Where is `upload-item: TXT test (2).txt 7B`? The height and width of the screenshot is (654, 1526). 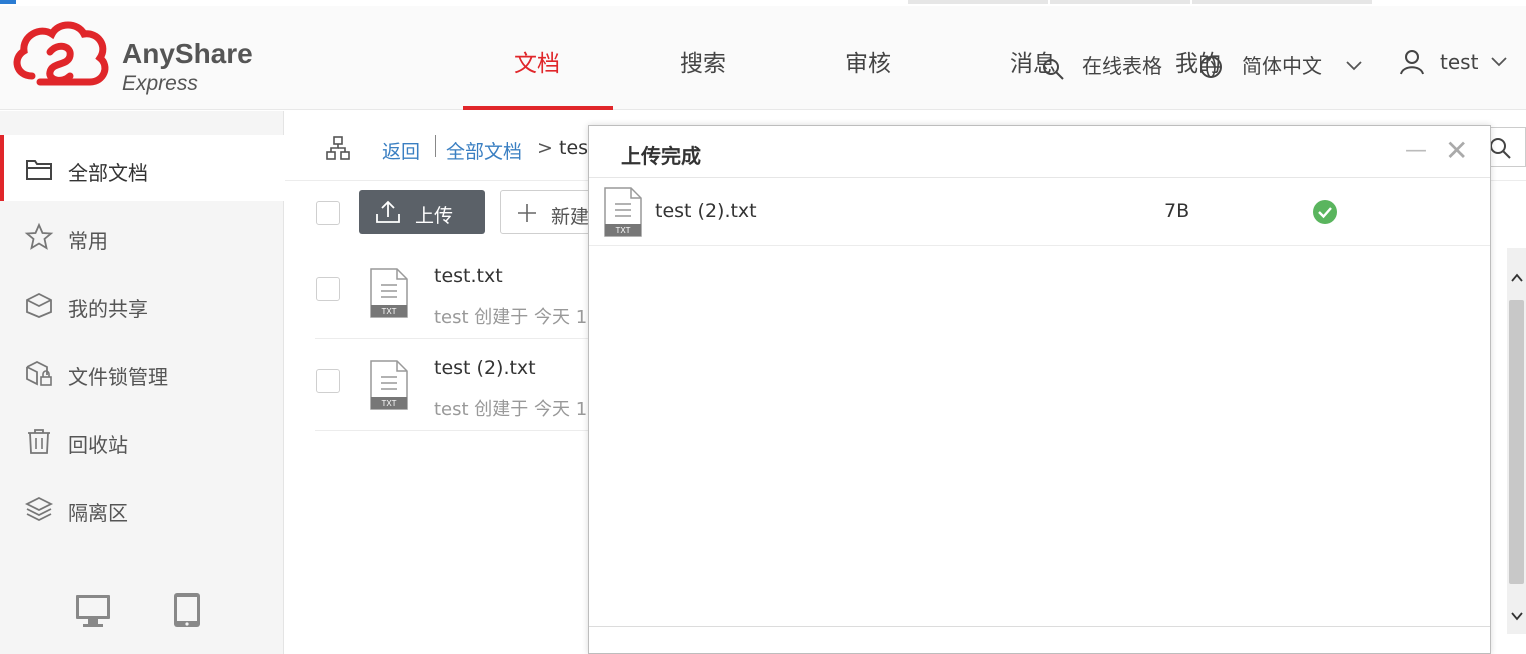 upload-item: TXT test (2).txt 7B is located at coordinates (1039, 212).